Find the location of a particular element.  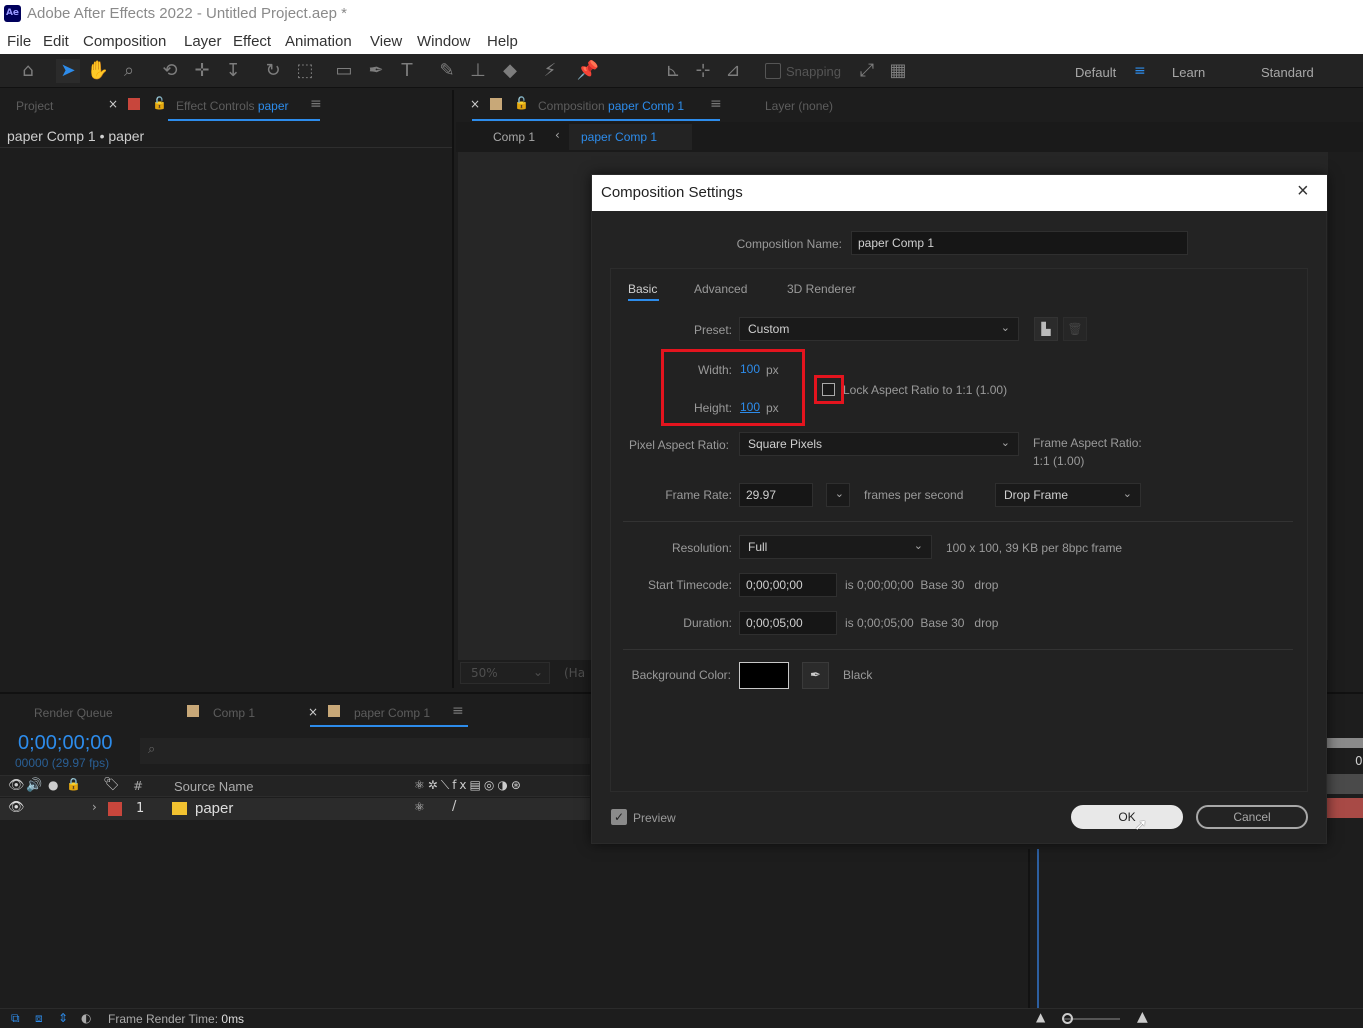

tab-comp1: Comp 1 is located at coordinates (234, 713).